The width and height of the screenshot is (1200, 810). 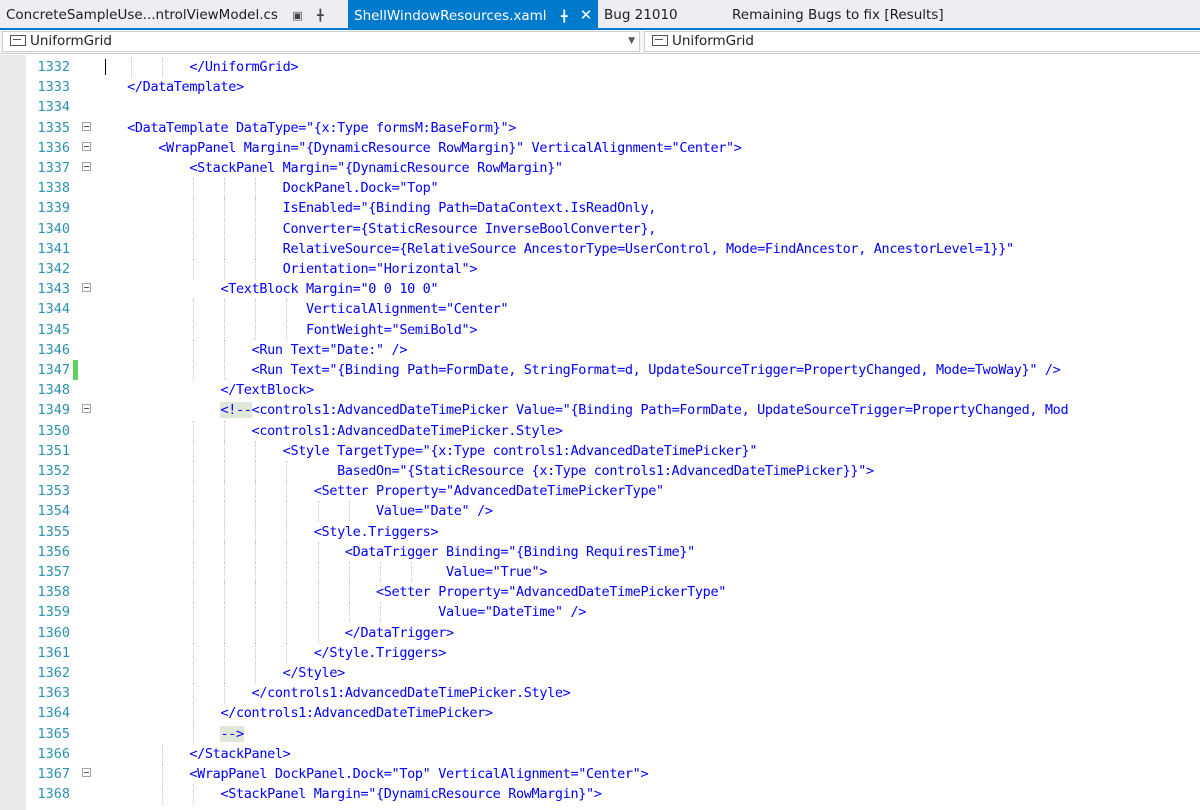 I want to click on code-text: <Run Text="Date:" />, so click(x=252, y=350).